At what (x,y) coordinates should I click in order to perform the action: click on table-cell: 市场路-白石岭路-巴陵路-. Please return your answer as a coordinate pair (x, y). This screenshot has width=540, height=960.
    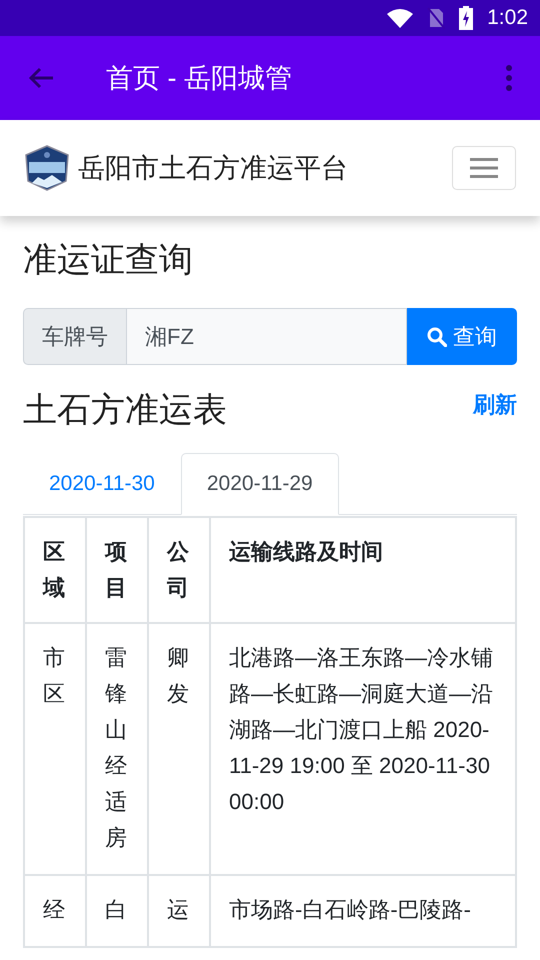
    Looking at the image, I should click on (363, 911).